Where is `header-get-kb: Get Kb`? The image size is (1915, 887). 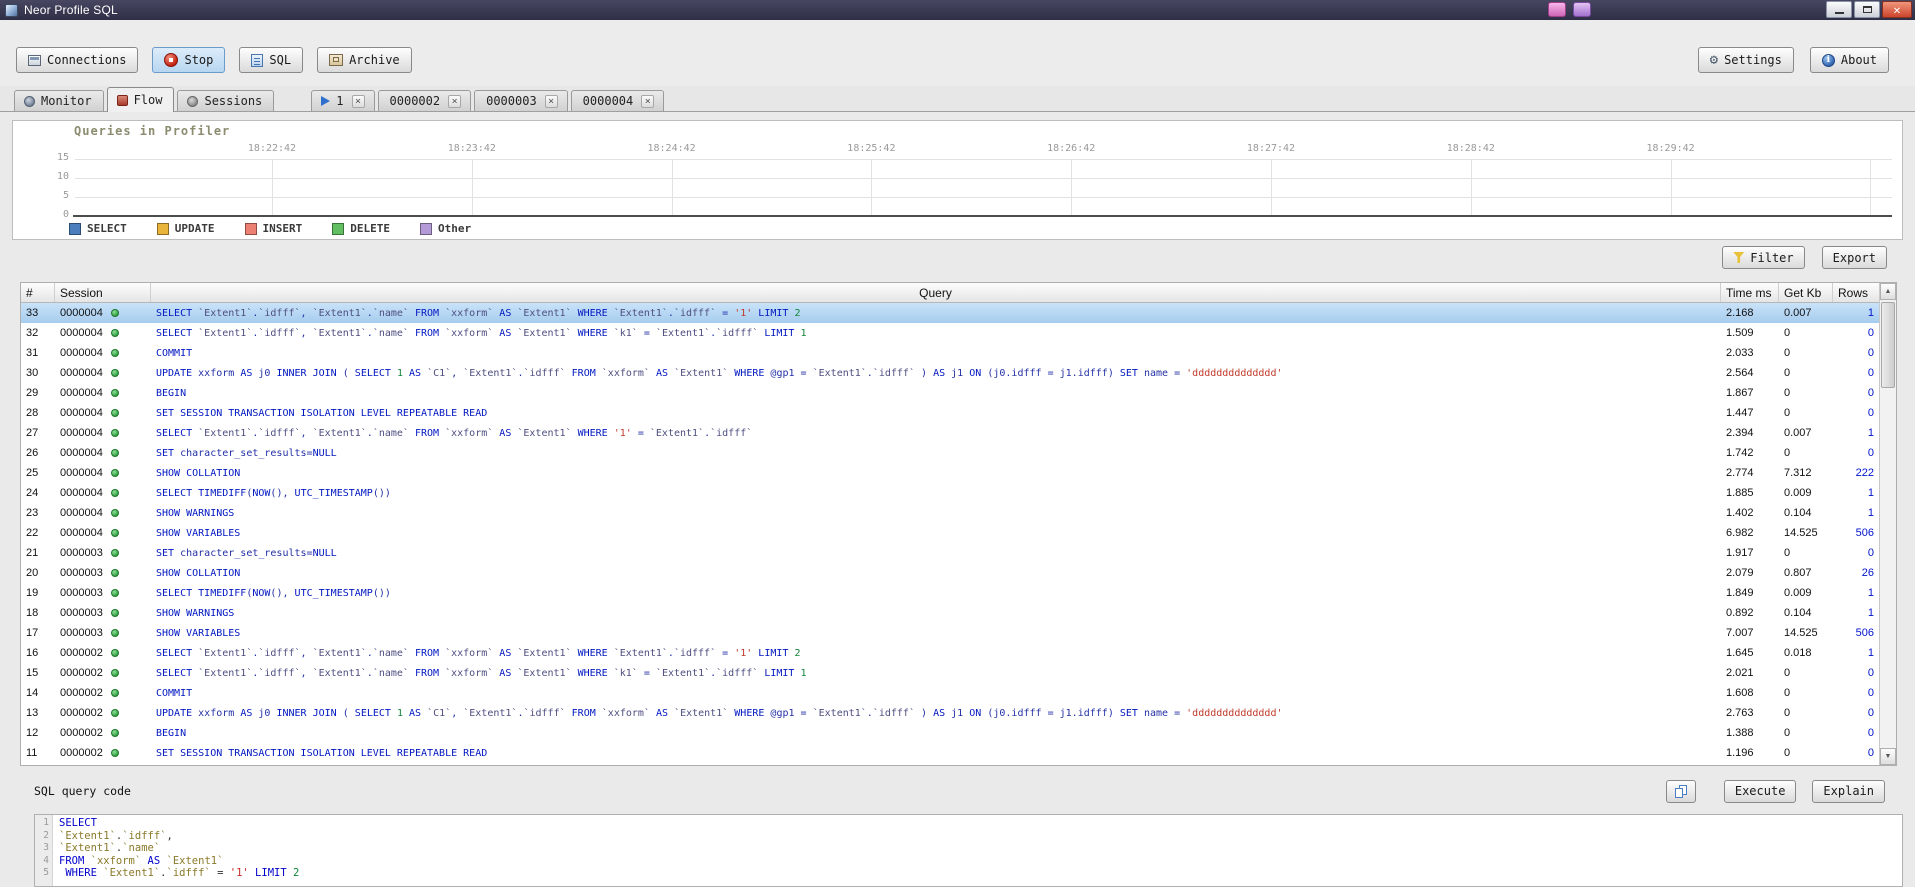
header-get-kb: Get Kb is located at coordinates (1806, 292).